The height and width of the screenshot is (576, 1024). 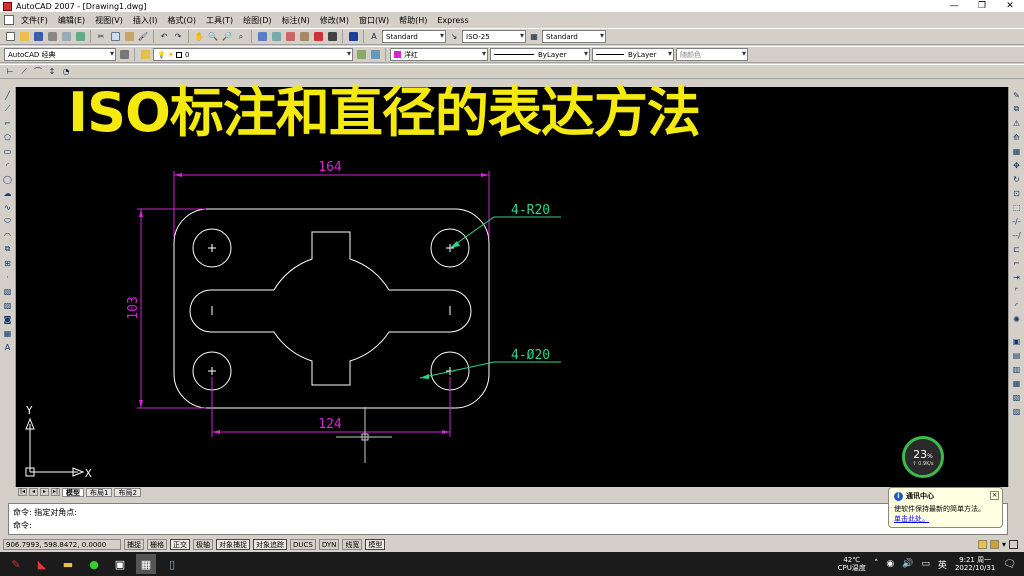 What do you see at coordinates (439, 54) in the screenshot?
I see `color-select: 洋红` at bounding box center [439, 54].